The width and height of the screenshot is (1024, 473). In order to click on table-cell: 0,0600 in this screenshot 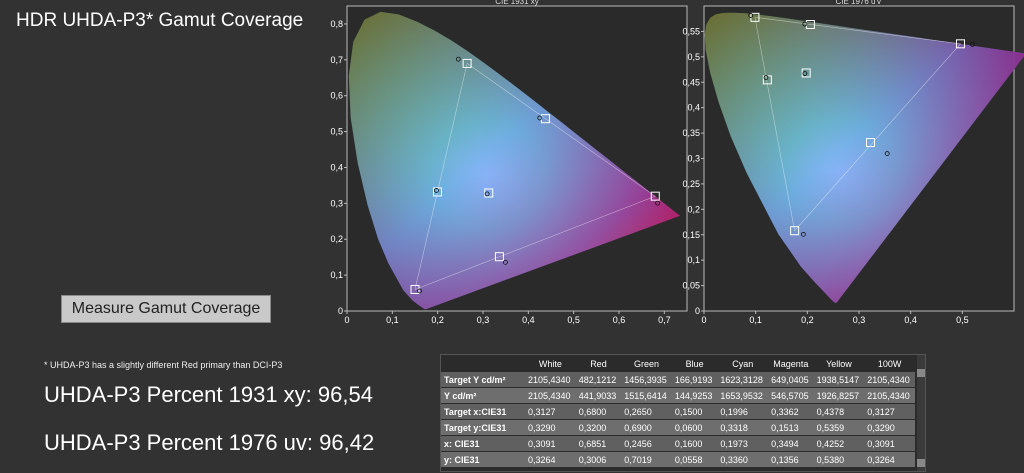, I will do `click(694, 427)`.